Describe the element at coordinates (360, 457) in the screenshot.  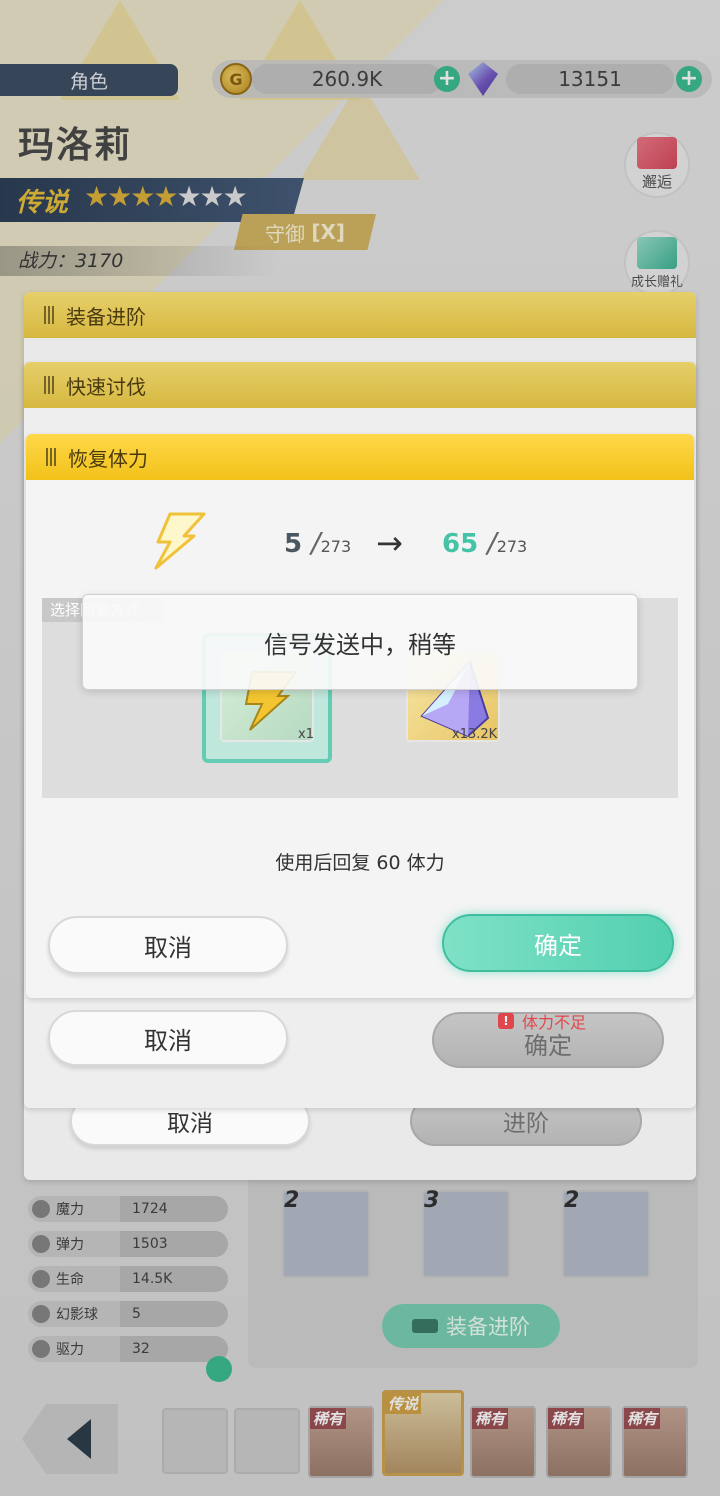
I see `restore-stamina-header: 恢复体力` at that location.